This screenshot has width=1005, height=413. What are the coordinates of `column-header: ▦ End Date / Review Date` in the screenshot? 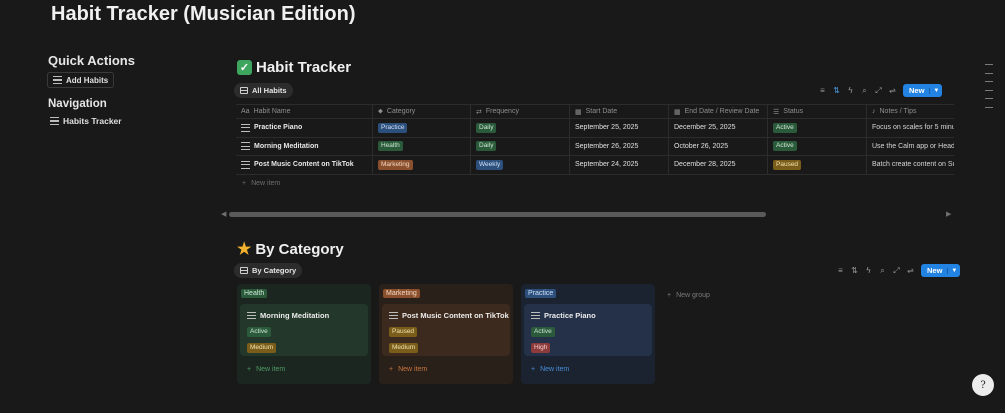 It's located at (718, 111).